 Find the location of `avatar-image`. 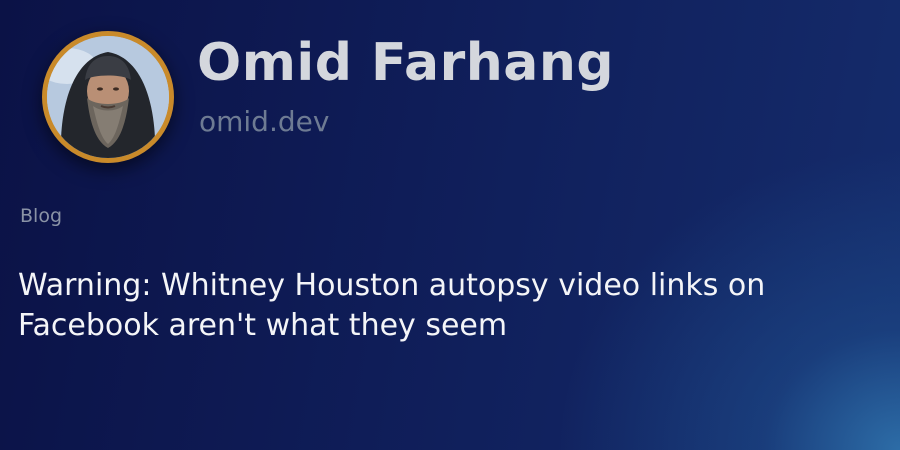

avatar-image is located at coordinates (108, 97).